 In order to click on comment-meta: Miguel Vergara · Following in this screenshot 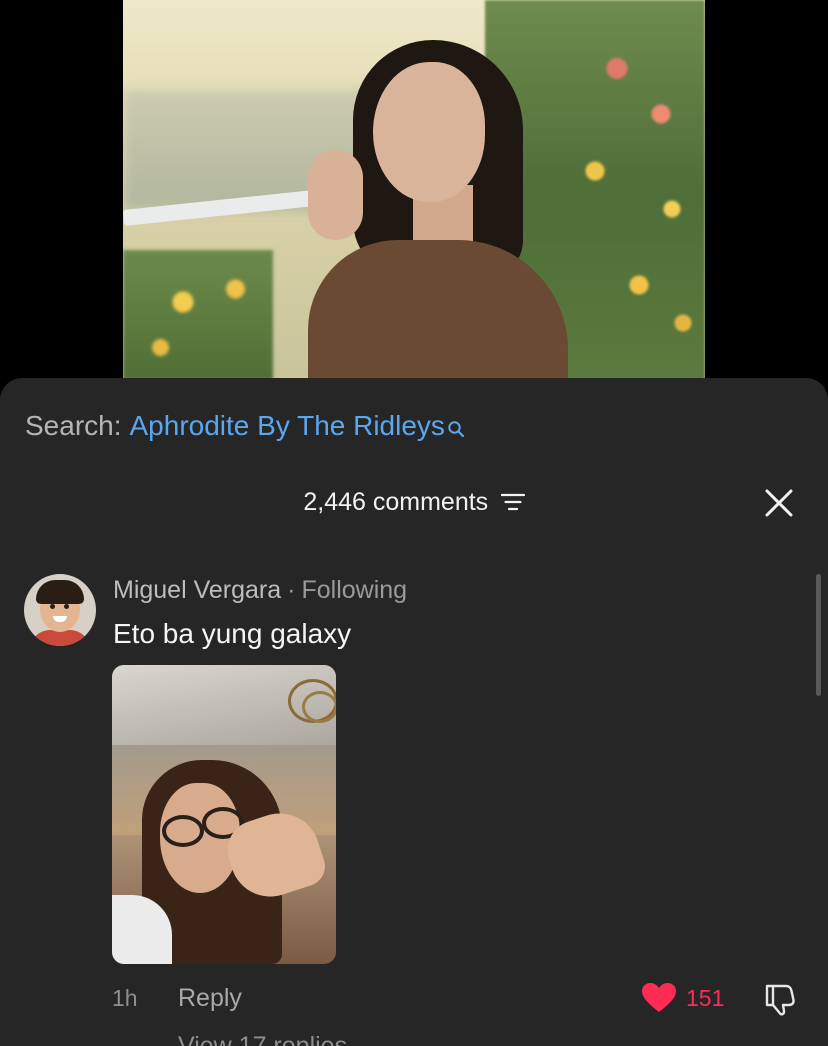, I will do `click(260, 590)`.